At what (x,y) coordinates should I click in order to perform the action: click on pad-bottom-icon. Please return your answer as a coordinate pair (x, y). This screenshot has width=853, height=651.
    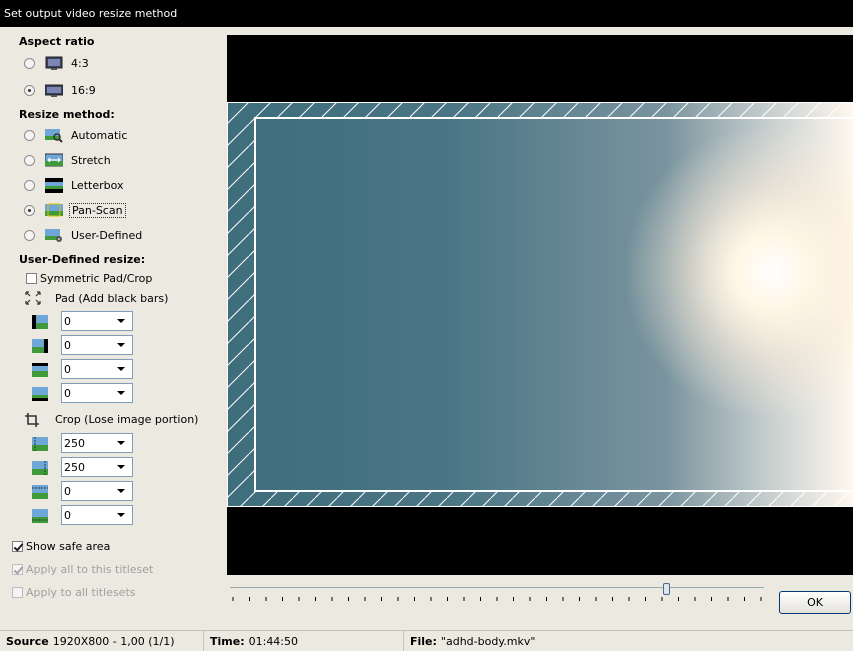
    Looking at the image, I should click on (40, 394).